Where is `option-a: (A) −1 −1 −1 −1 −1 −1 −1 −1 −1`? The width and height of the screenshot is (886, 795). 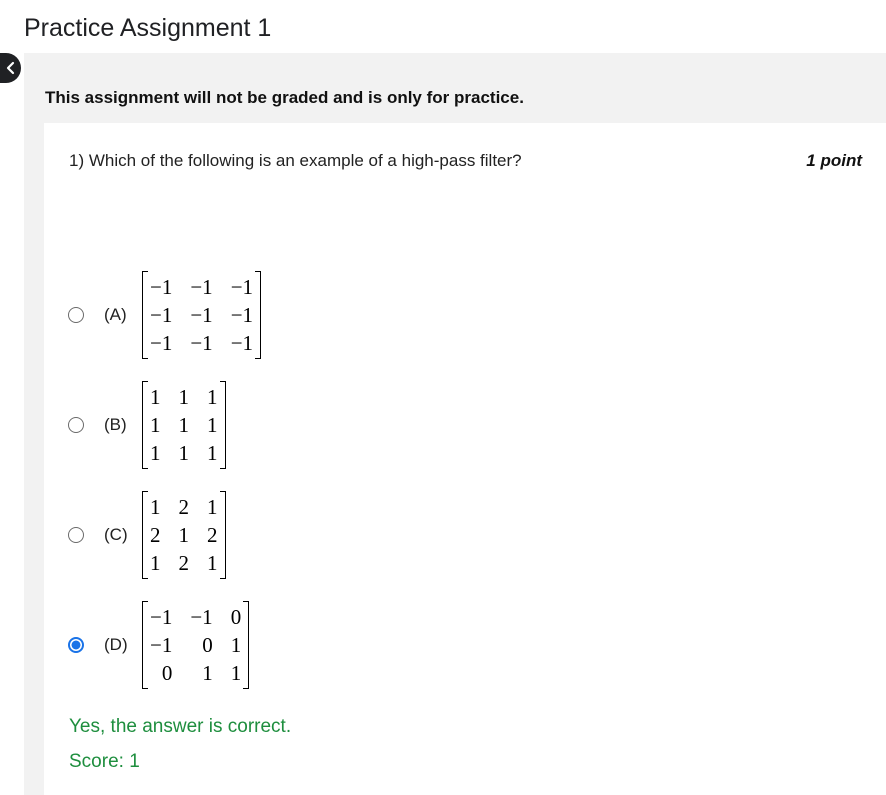
option-a: (A) −1 −1 −1 −1 −1 −1 −1 −1 −1 is located at coordinates (165, 315).